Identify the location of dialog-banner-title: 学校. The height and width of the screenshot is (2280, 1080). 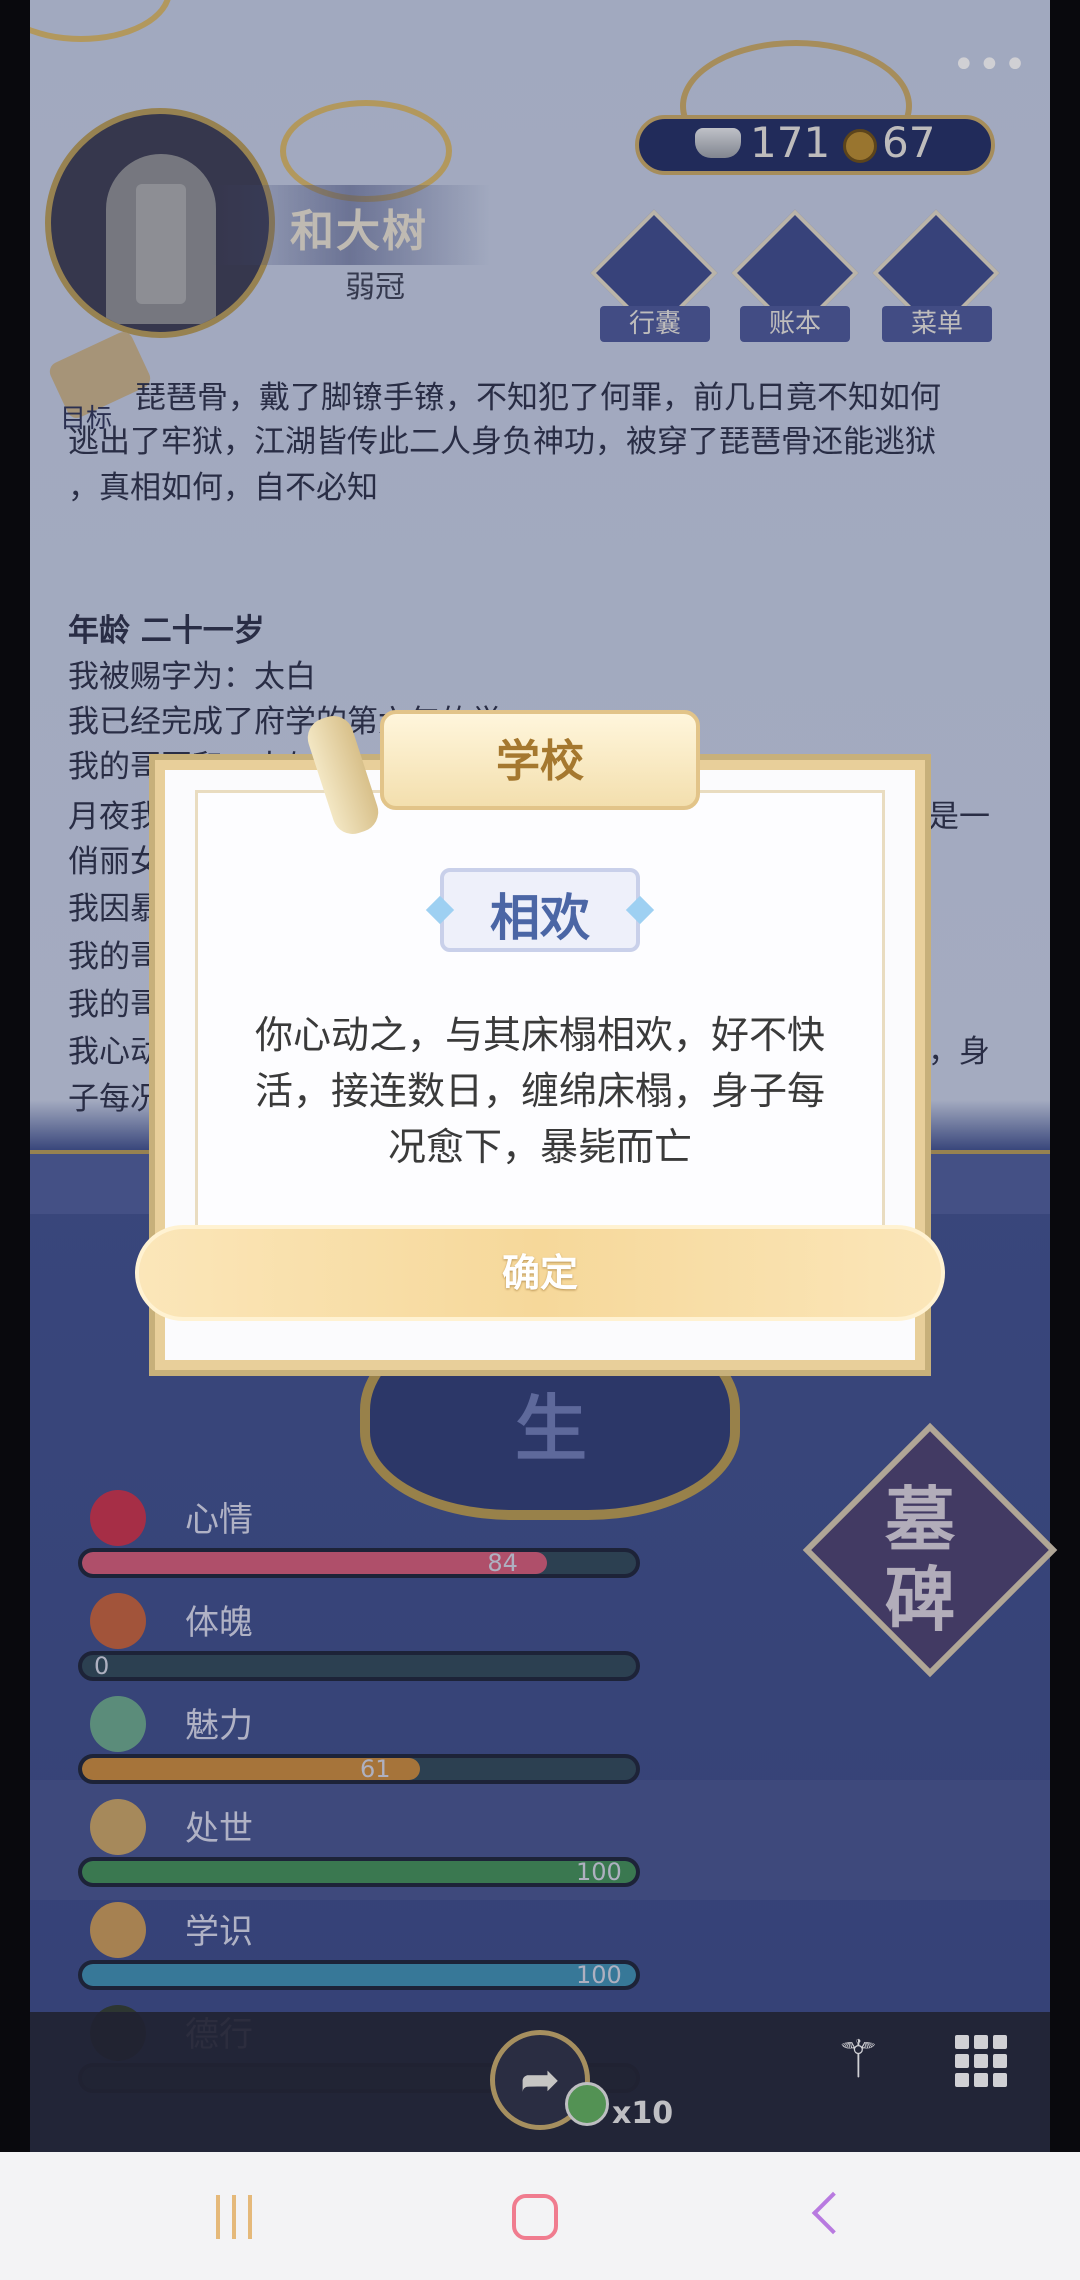
(540, 761).